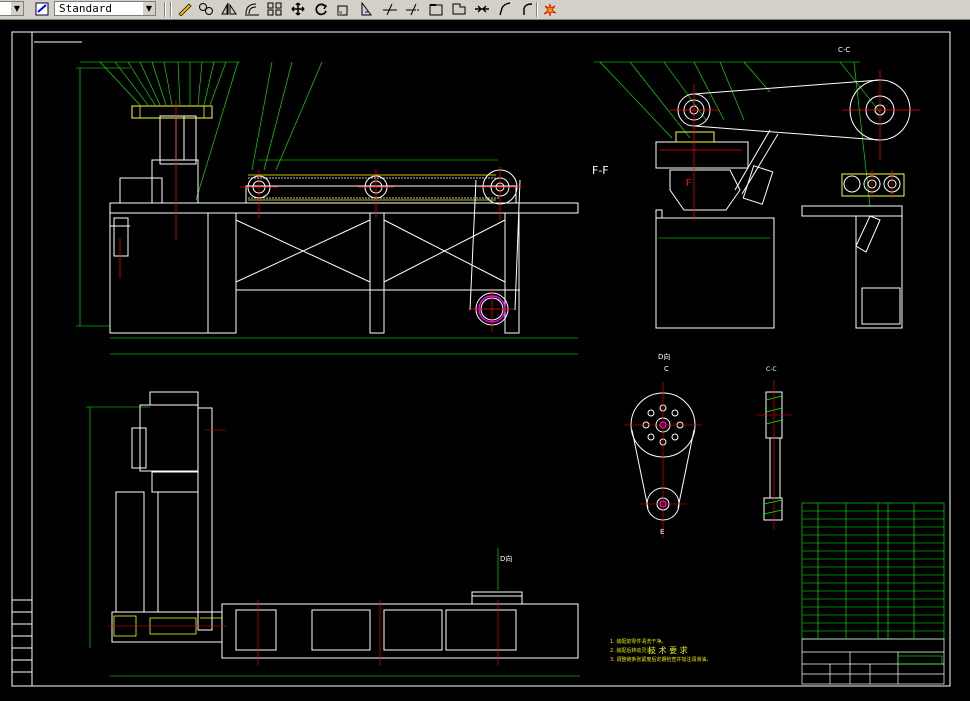 This screenshot has height=701, width=970. Describe the element at coordinates (774, 455) in the screenshot. I see `section-cc` at that location.